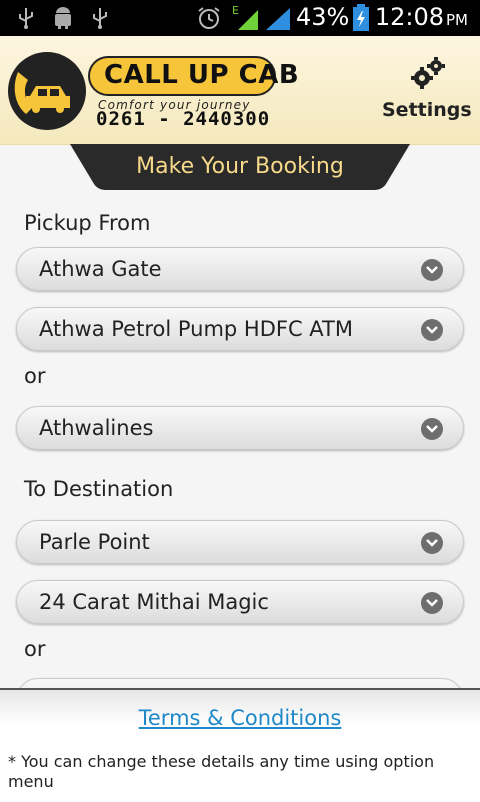 The width and height of the screenshot is (480, 802). I want to click on signal-icon, so click(278, 20).